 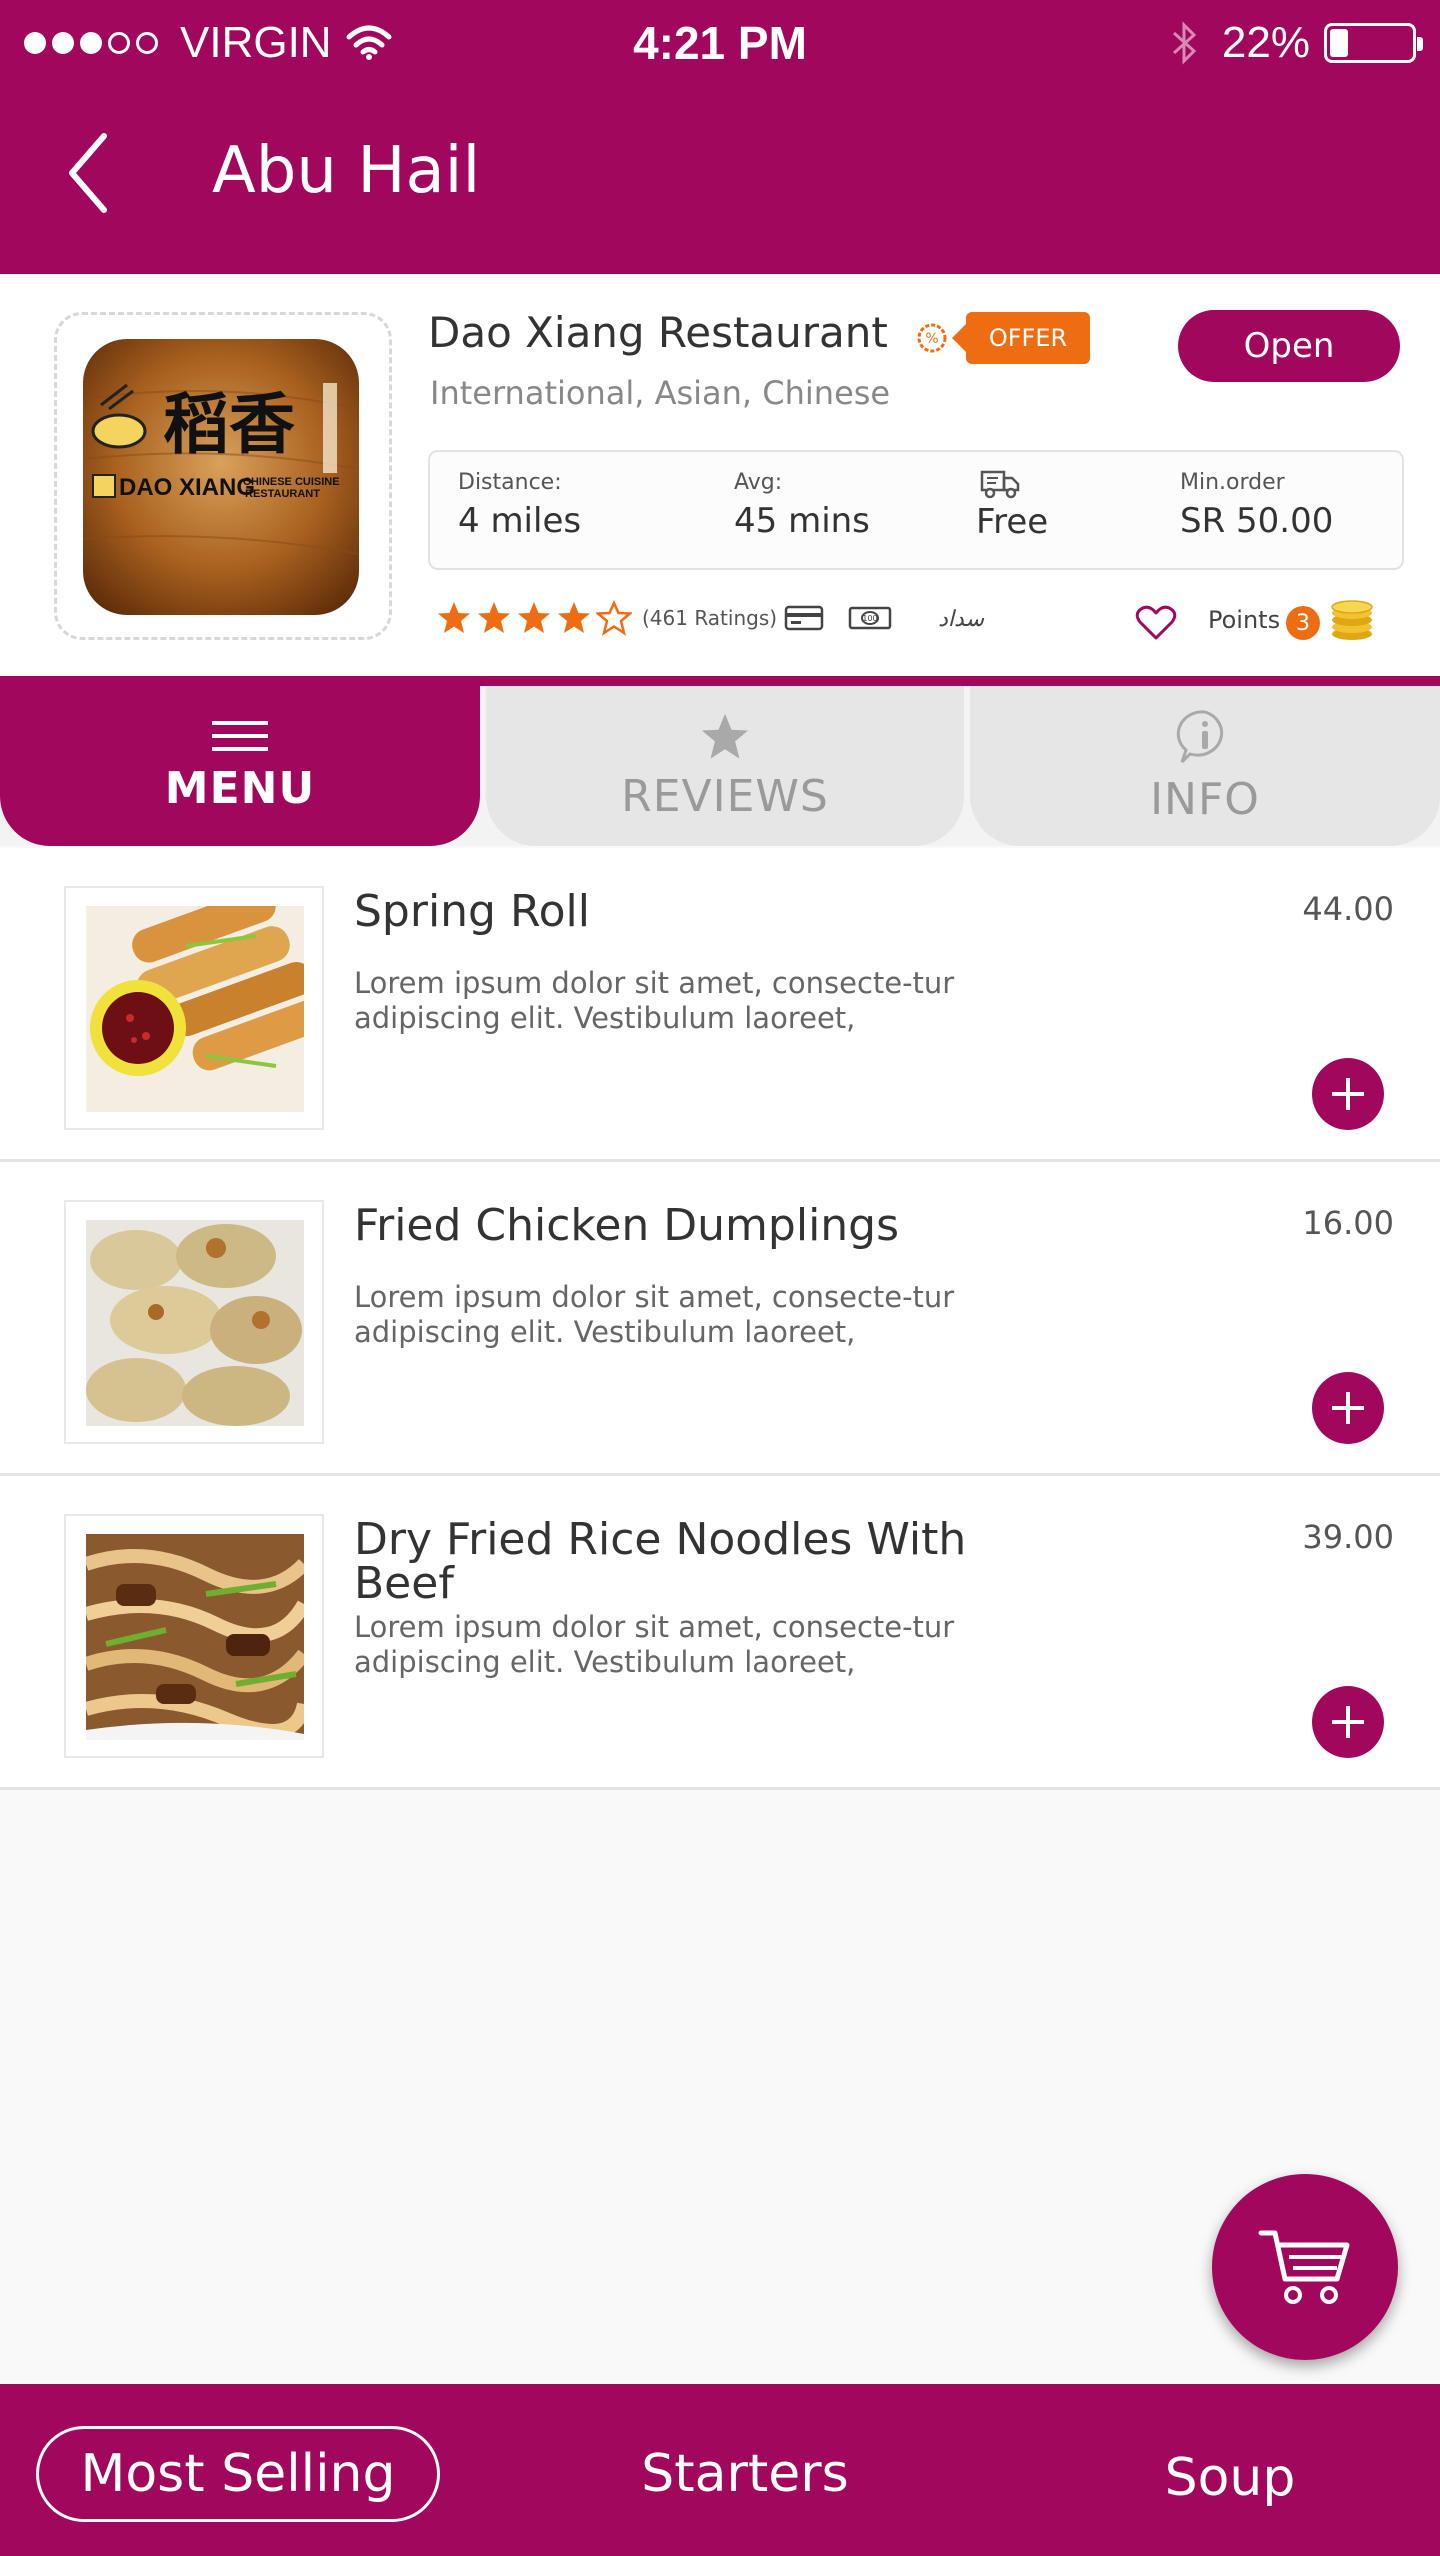 What do you see at coordinates (1156, 623) in the screenshot?
I see `favorite-heart-icon` at bounding box center [1156, 623].